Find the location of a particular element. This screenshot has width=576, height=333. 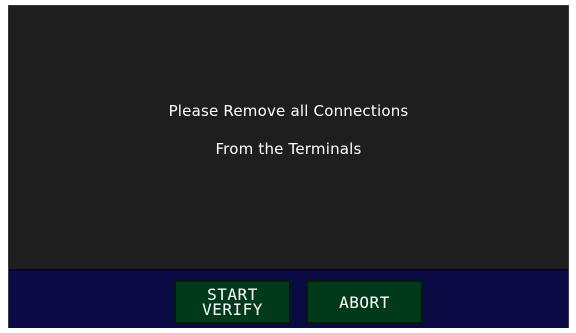

abort-label: ABORT is located at coordinates (364, 302).